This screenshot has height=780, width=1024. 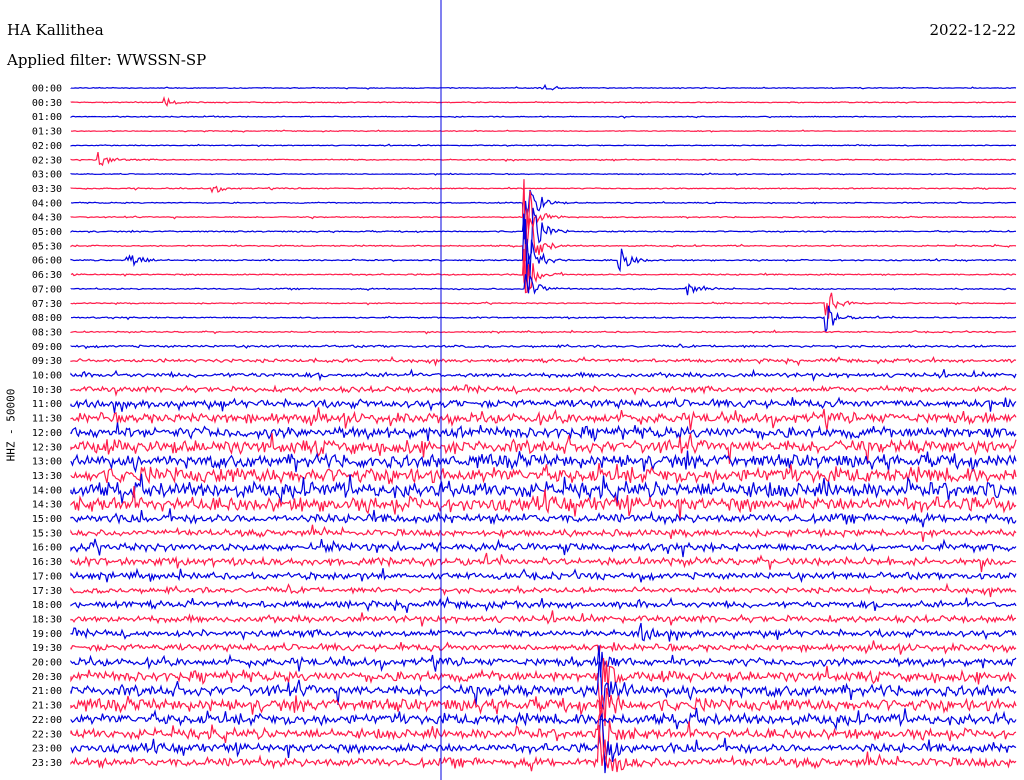 What do you see at coordinates (47, 160) in the screenshot?
I see `time-label-0230: 02:30` at bounding box center [47, 160].